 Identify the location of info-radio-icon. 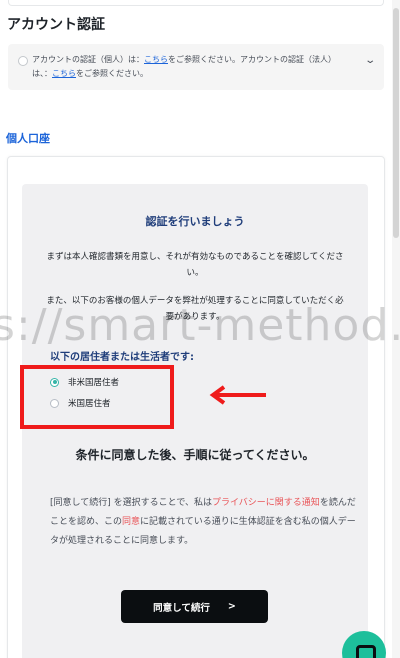
(23, 61).